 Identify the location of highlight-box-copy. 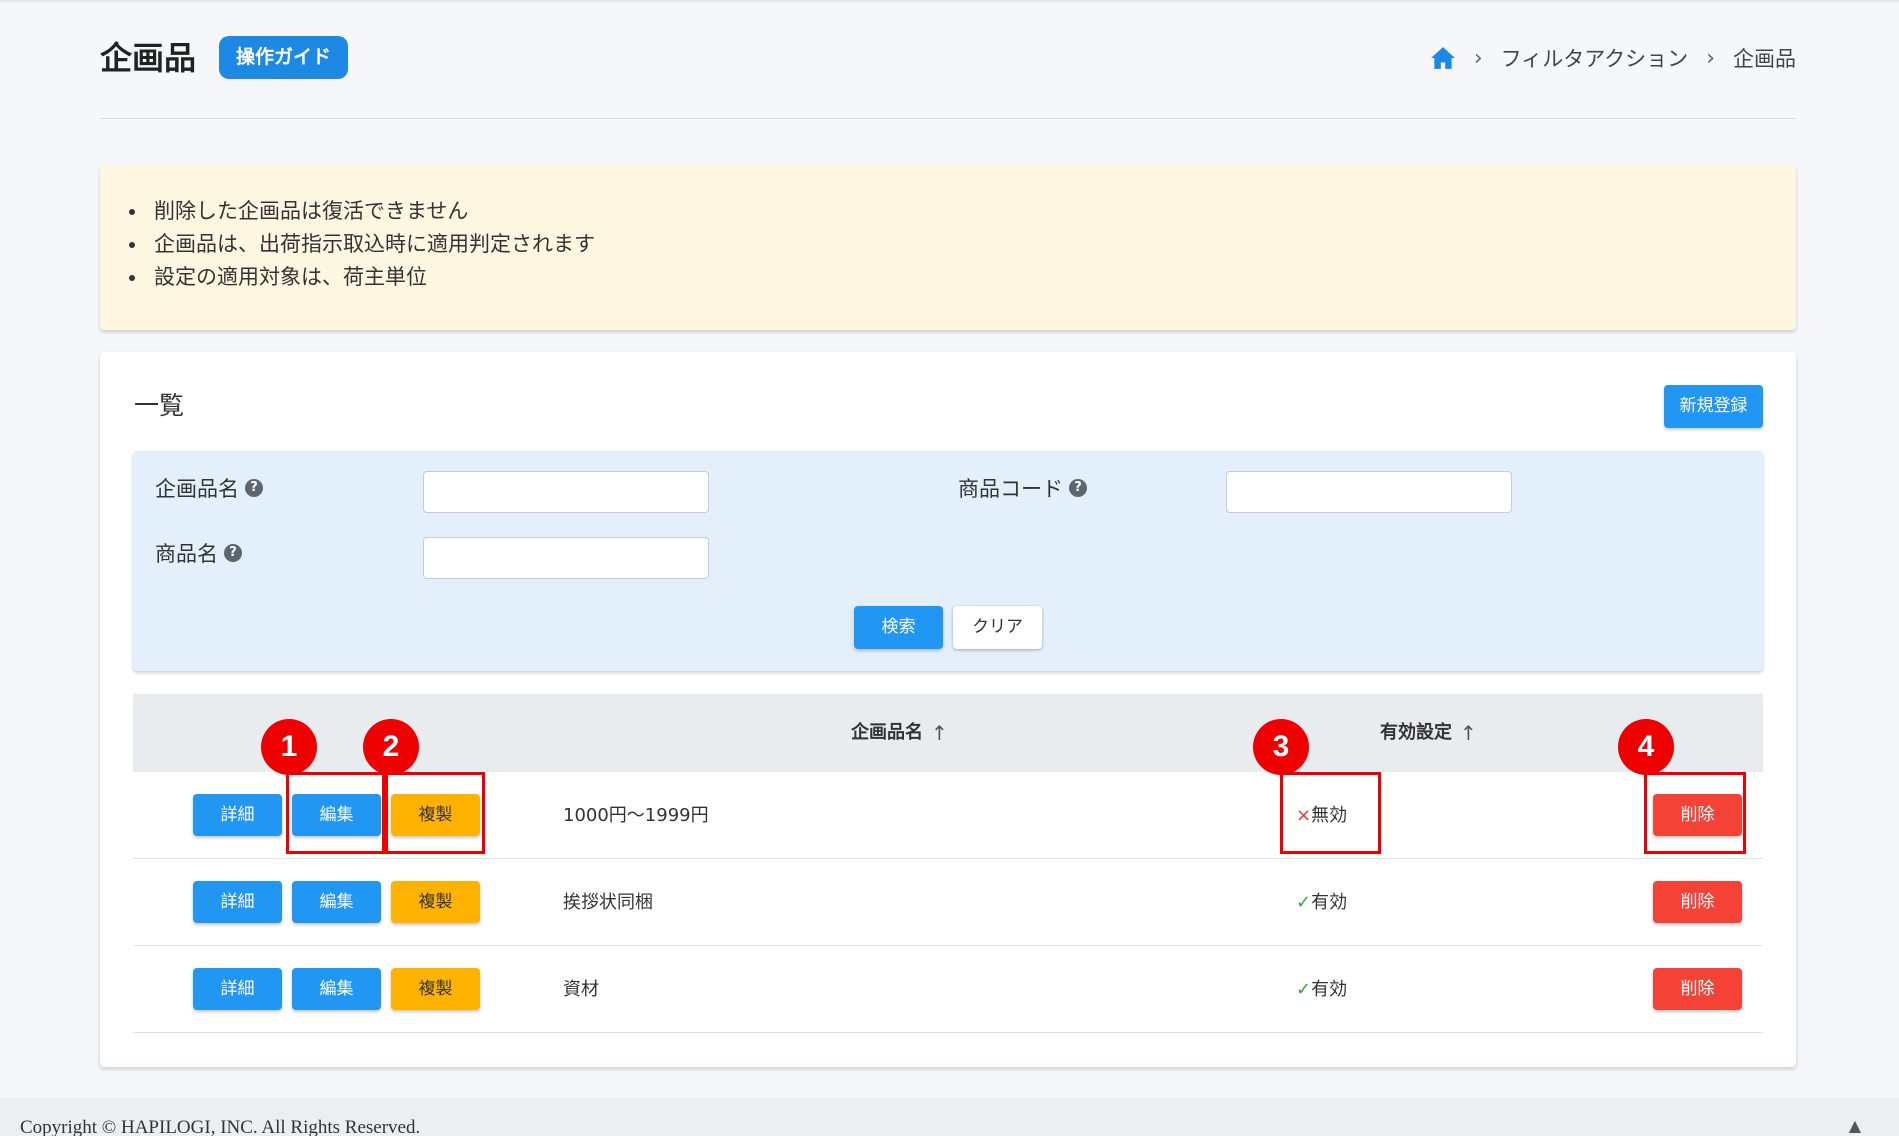
(435, 813).